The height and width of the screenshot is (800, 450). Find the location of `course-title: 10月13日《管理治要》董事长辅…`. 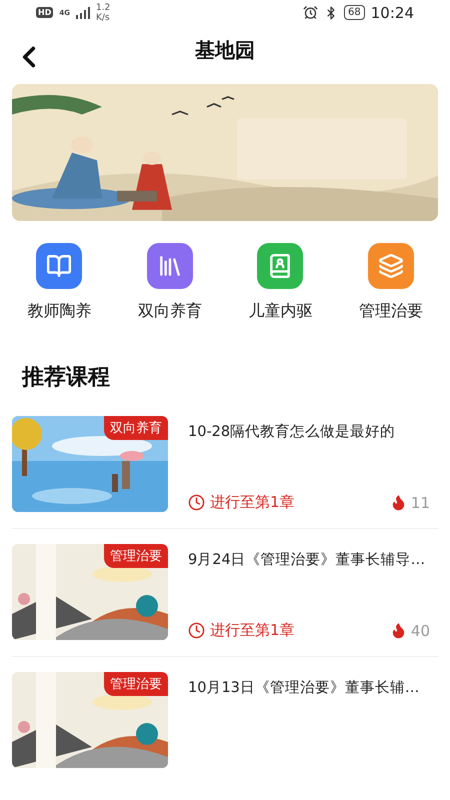

course-title: 10月13日《管理治要》董事长辅… is located at coordinates (313, 687).